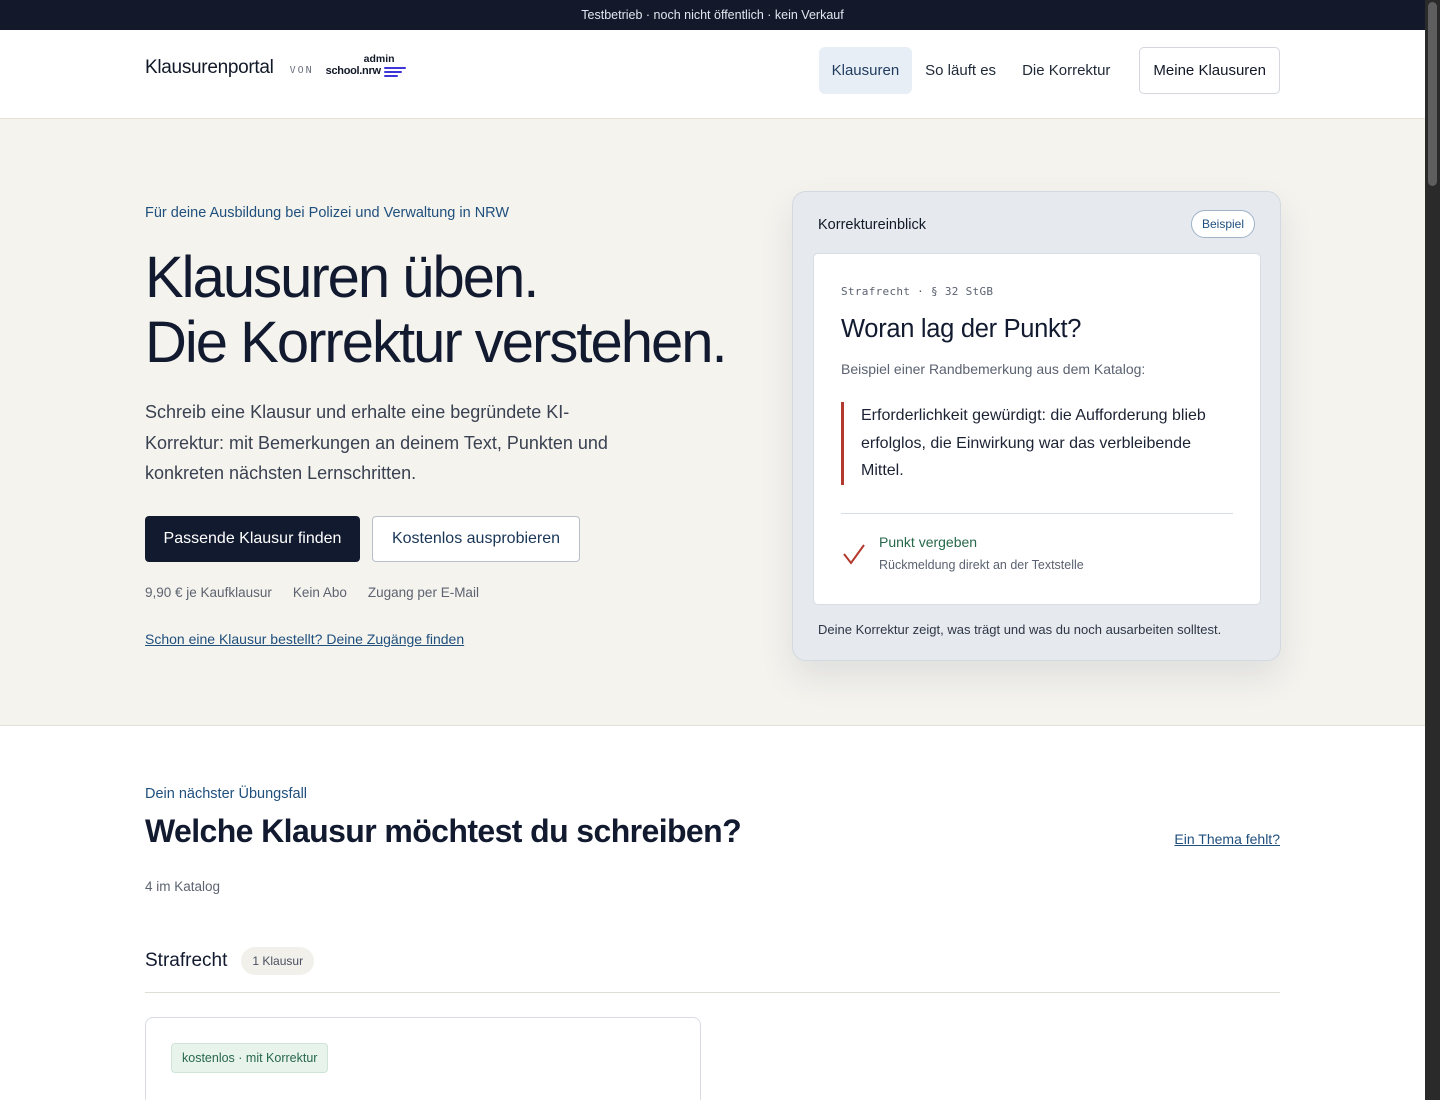 The image size is (1440, 1100). I want to click on preview-divider, so click(1037, 513).